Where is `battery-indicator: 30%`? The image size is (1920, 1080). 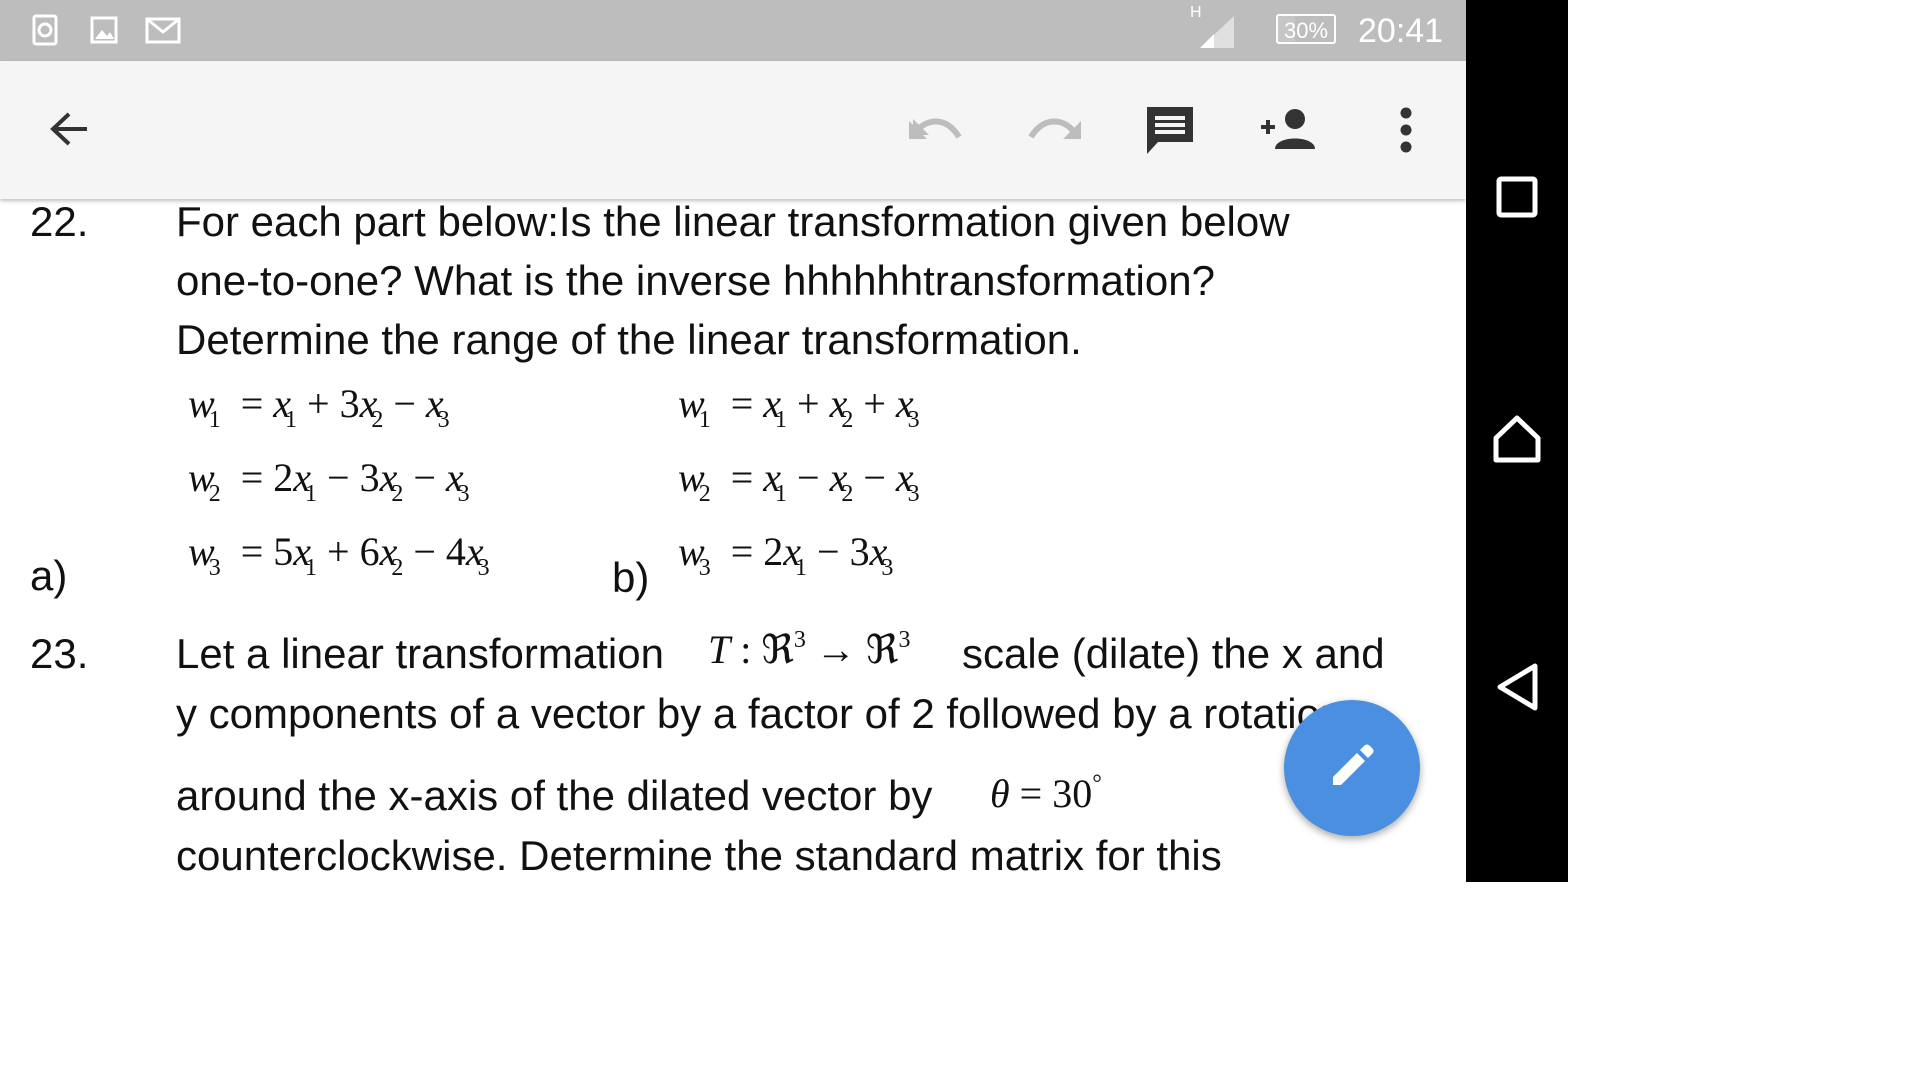 battery-indicator: 30% is located at coordinates (1306, 29).